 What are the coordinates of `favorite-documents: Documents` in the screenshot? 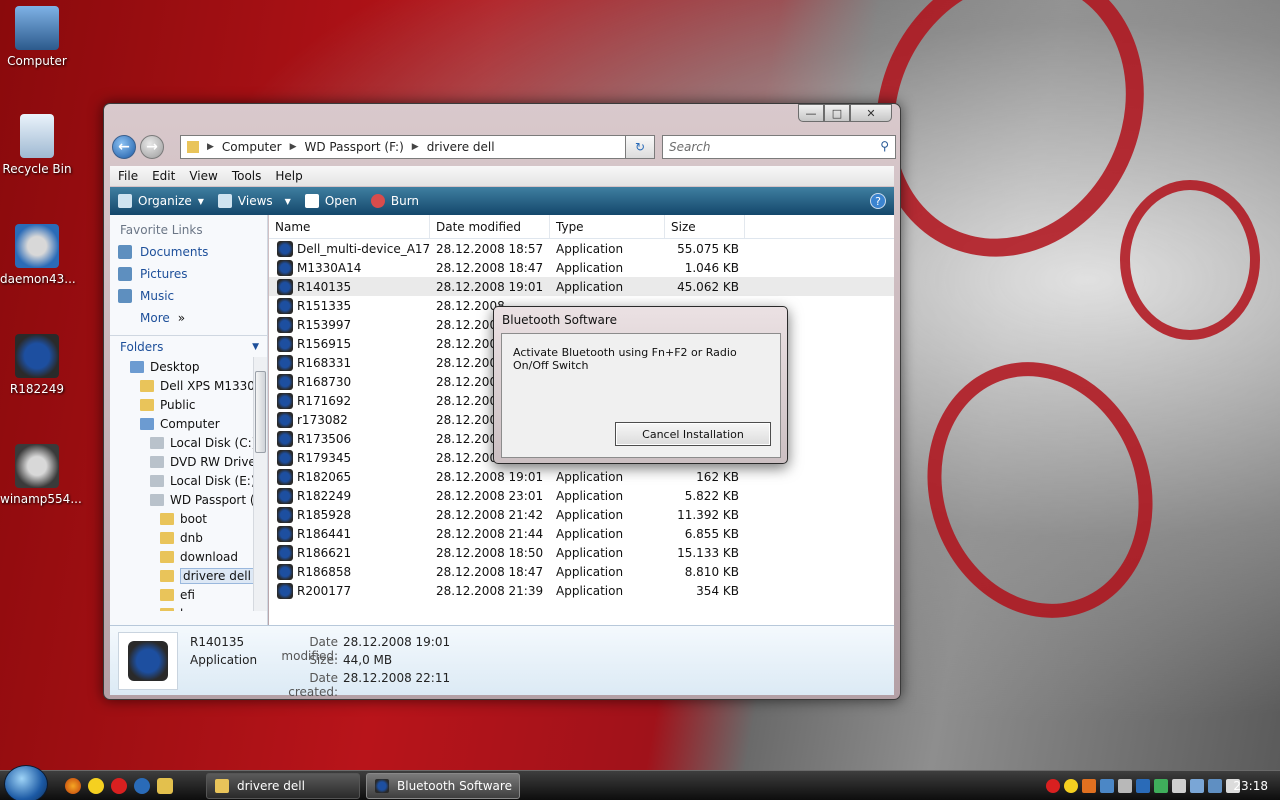 It's located at (188, 252).